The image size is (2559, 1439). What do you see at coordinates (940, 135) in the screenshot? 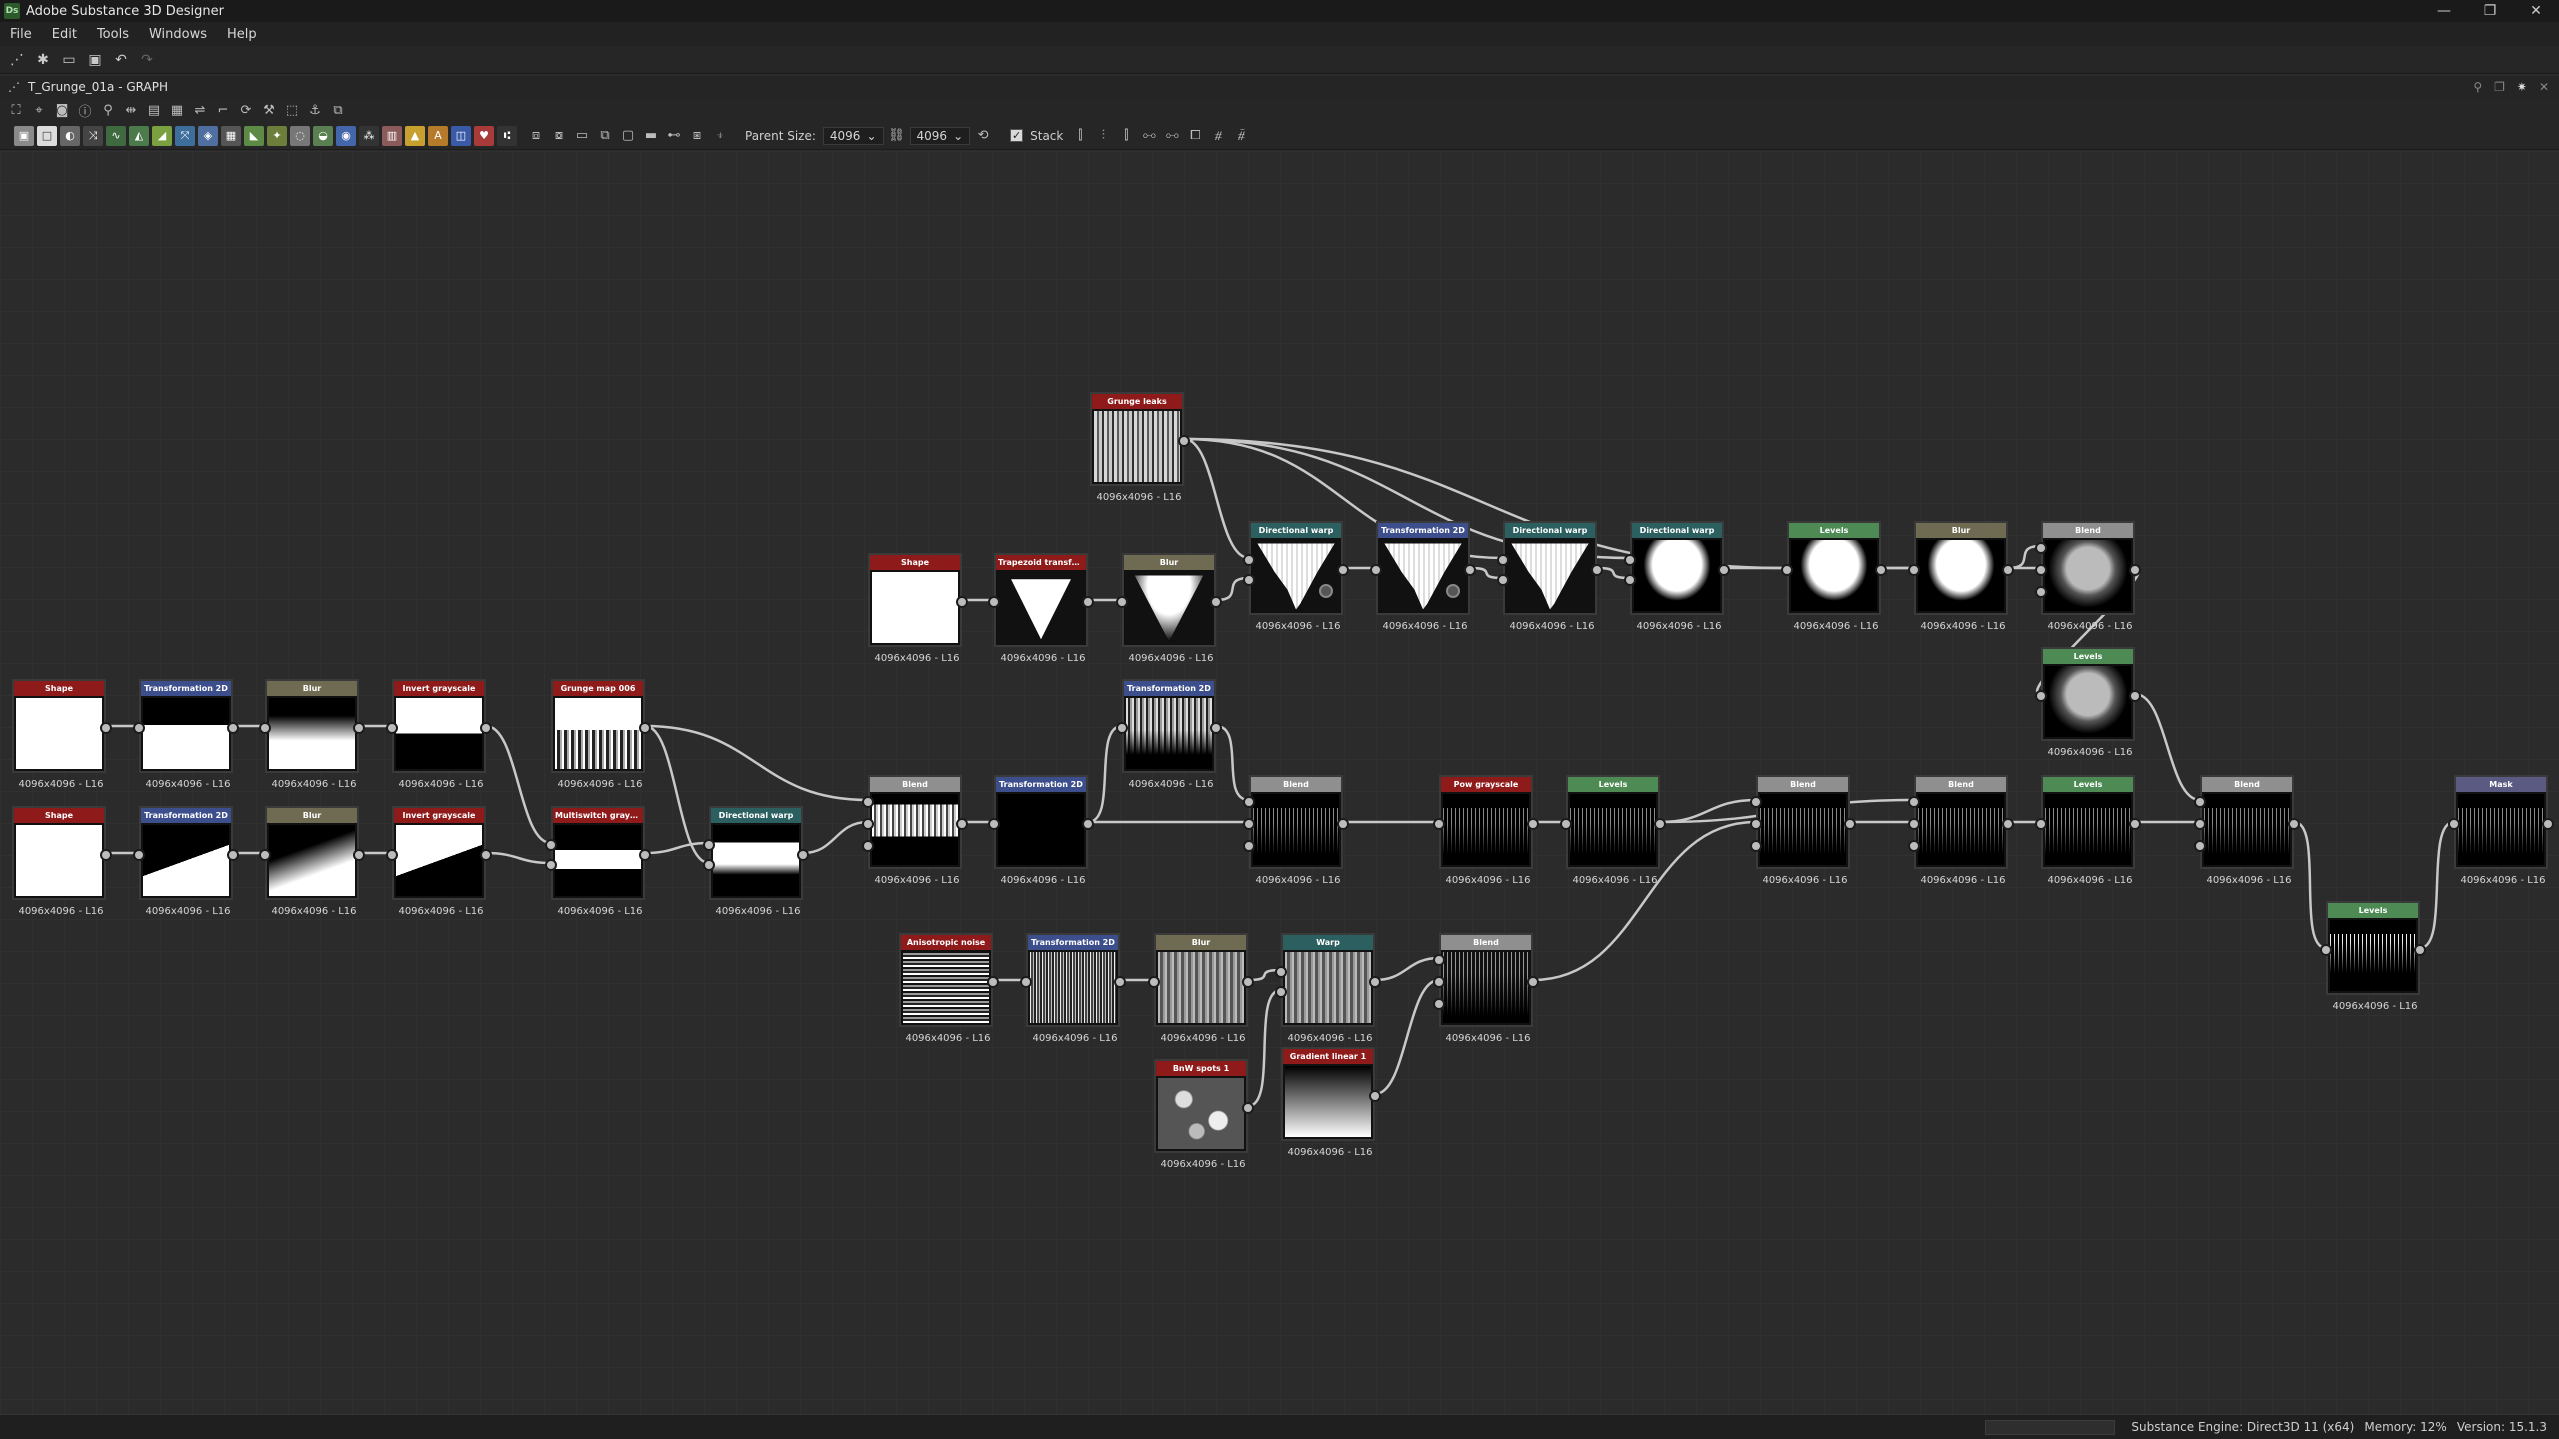
I see `size-select: 4096 ⌄` at bounding box center [940, 135].